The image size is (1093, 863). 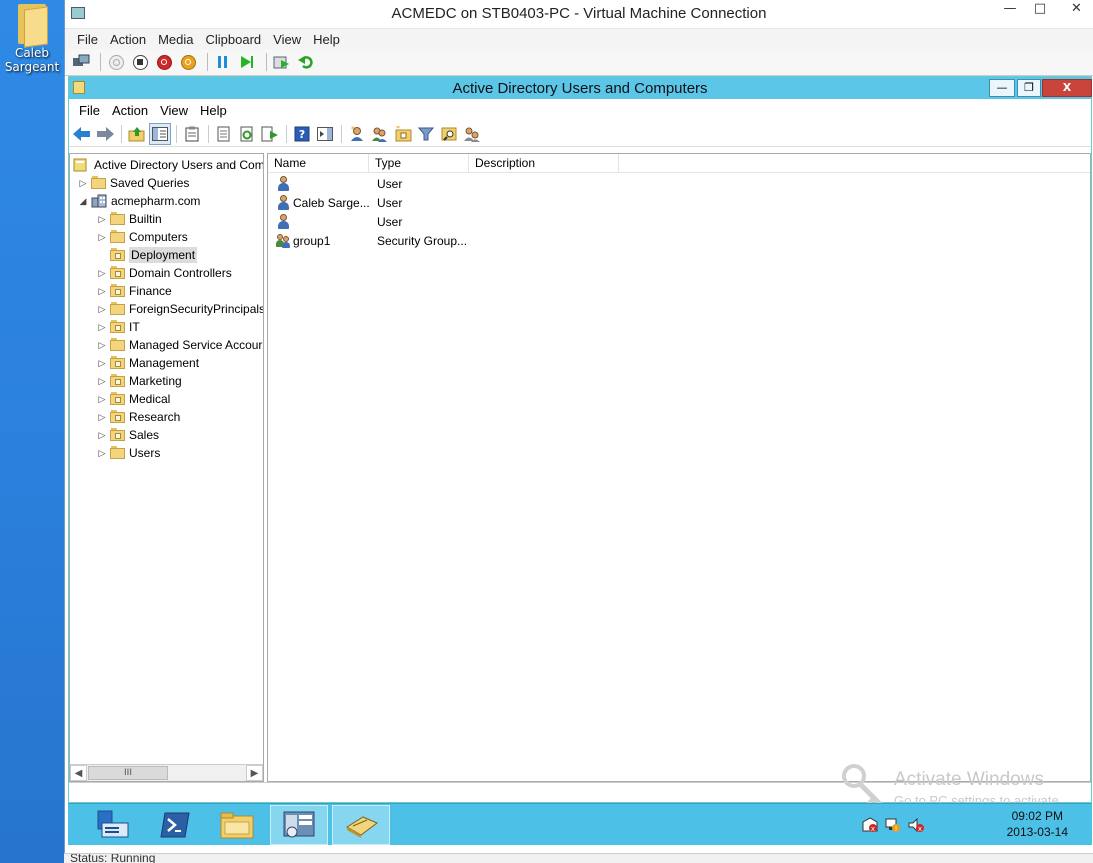 What do you see at coordinates (147, 363) in the screenshot?
I see `tree-item-management: ▷ Management` at bounding box center [147, 363].